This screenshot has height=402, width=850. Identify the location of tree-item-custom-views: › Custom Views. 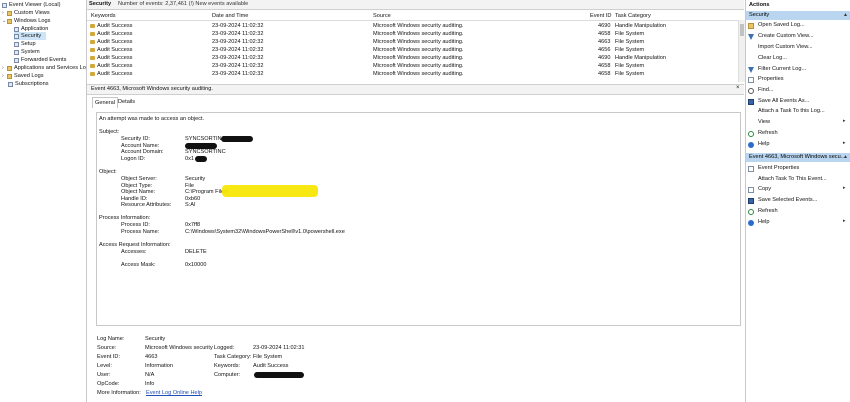
(26, 13).